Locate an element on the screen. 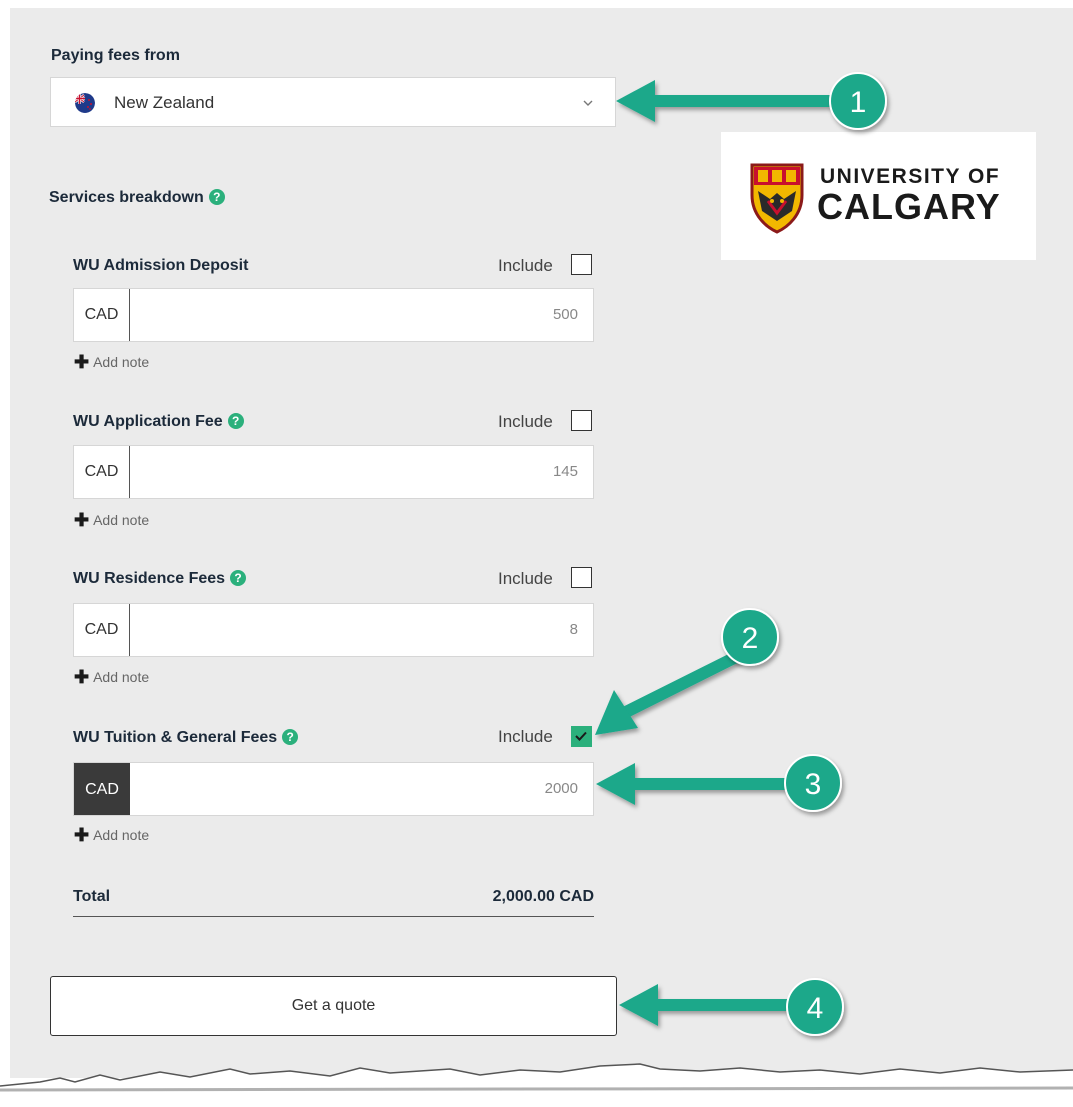 The height and width of the screenshot is (1107, 1073). paying-fees-label: Paying fees from is located at coordinates (115, 55).